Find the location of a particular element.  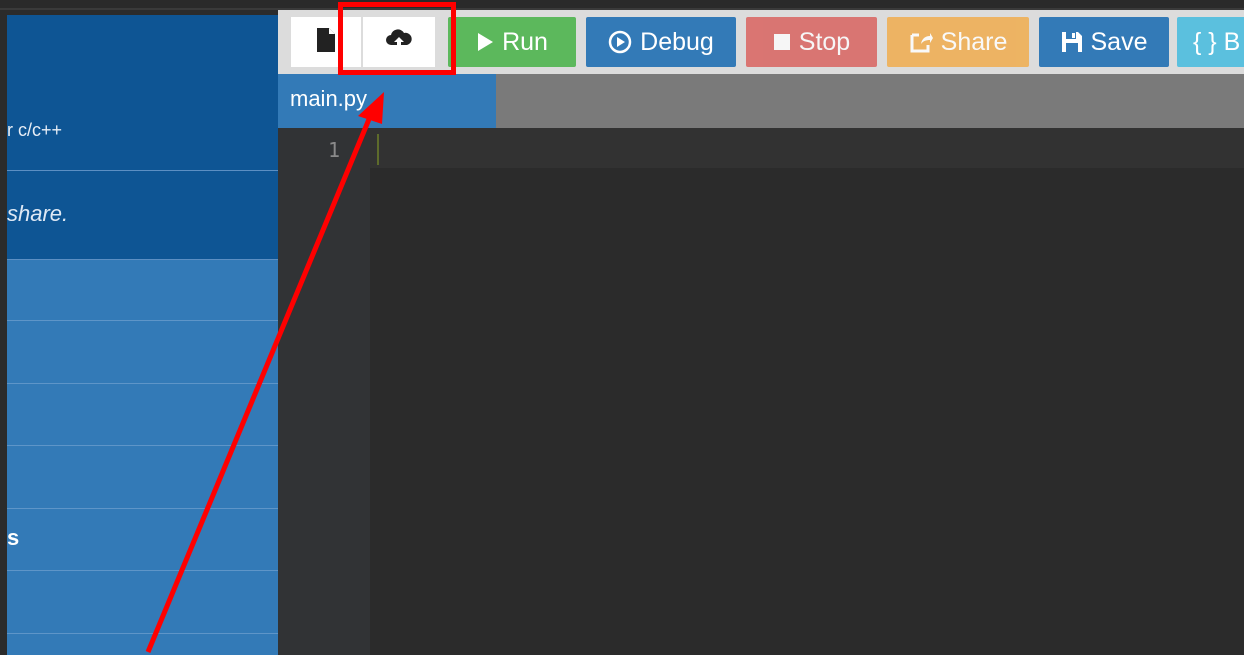

sidebar-subtitle: r c/c++ is located at coordinates (35, 130).